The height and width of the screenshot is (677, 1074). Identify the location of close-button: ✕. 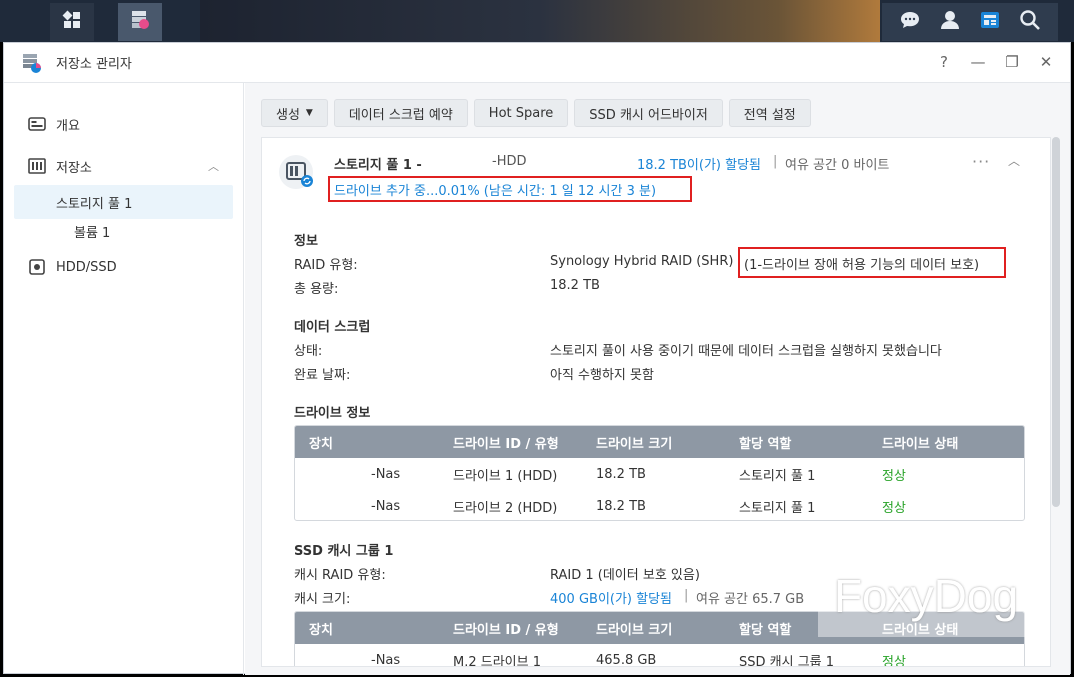
(1046, 62).